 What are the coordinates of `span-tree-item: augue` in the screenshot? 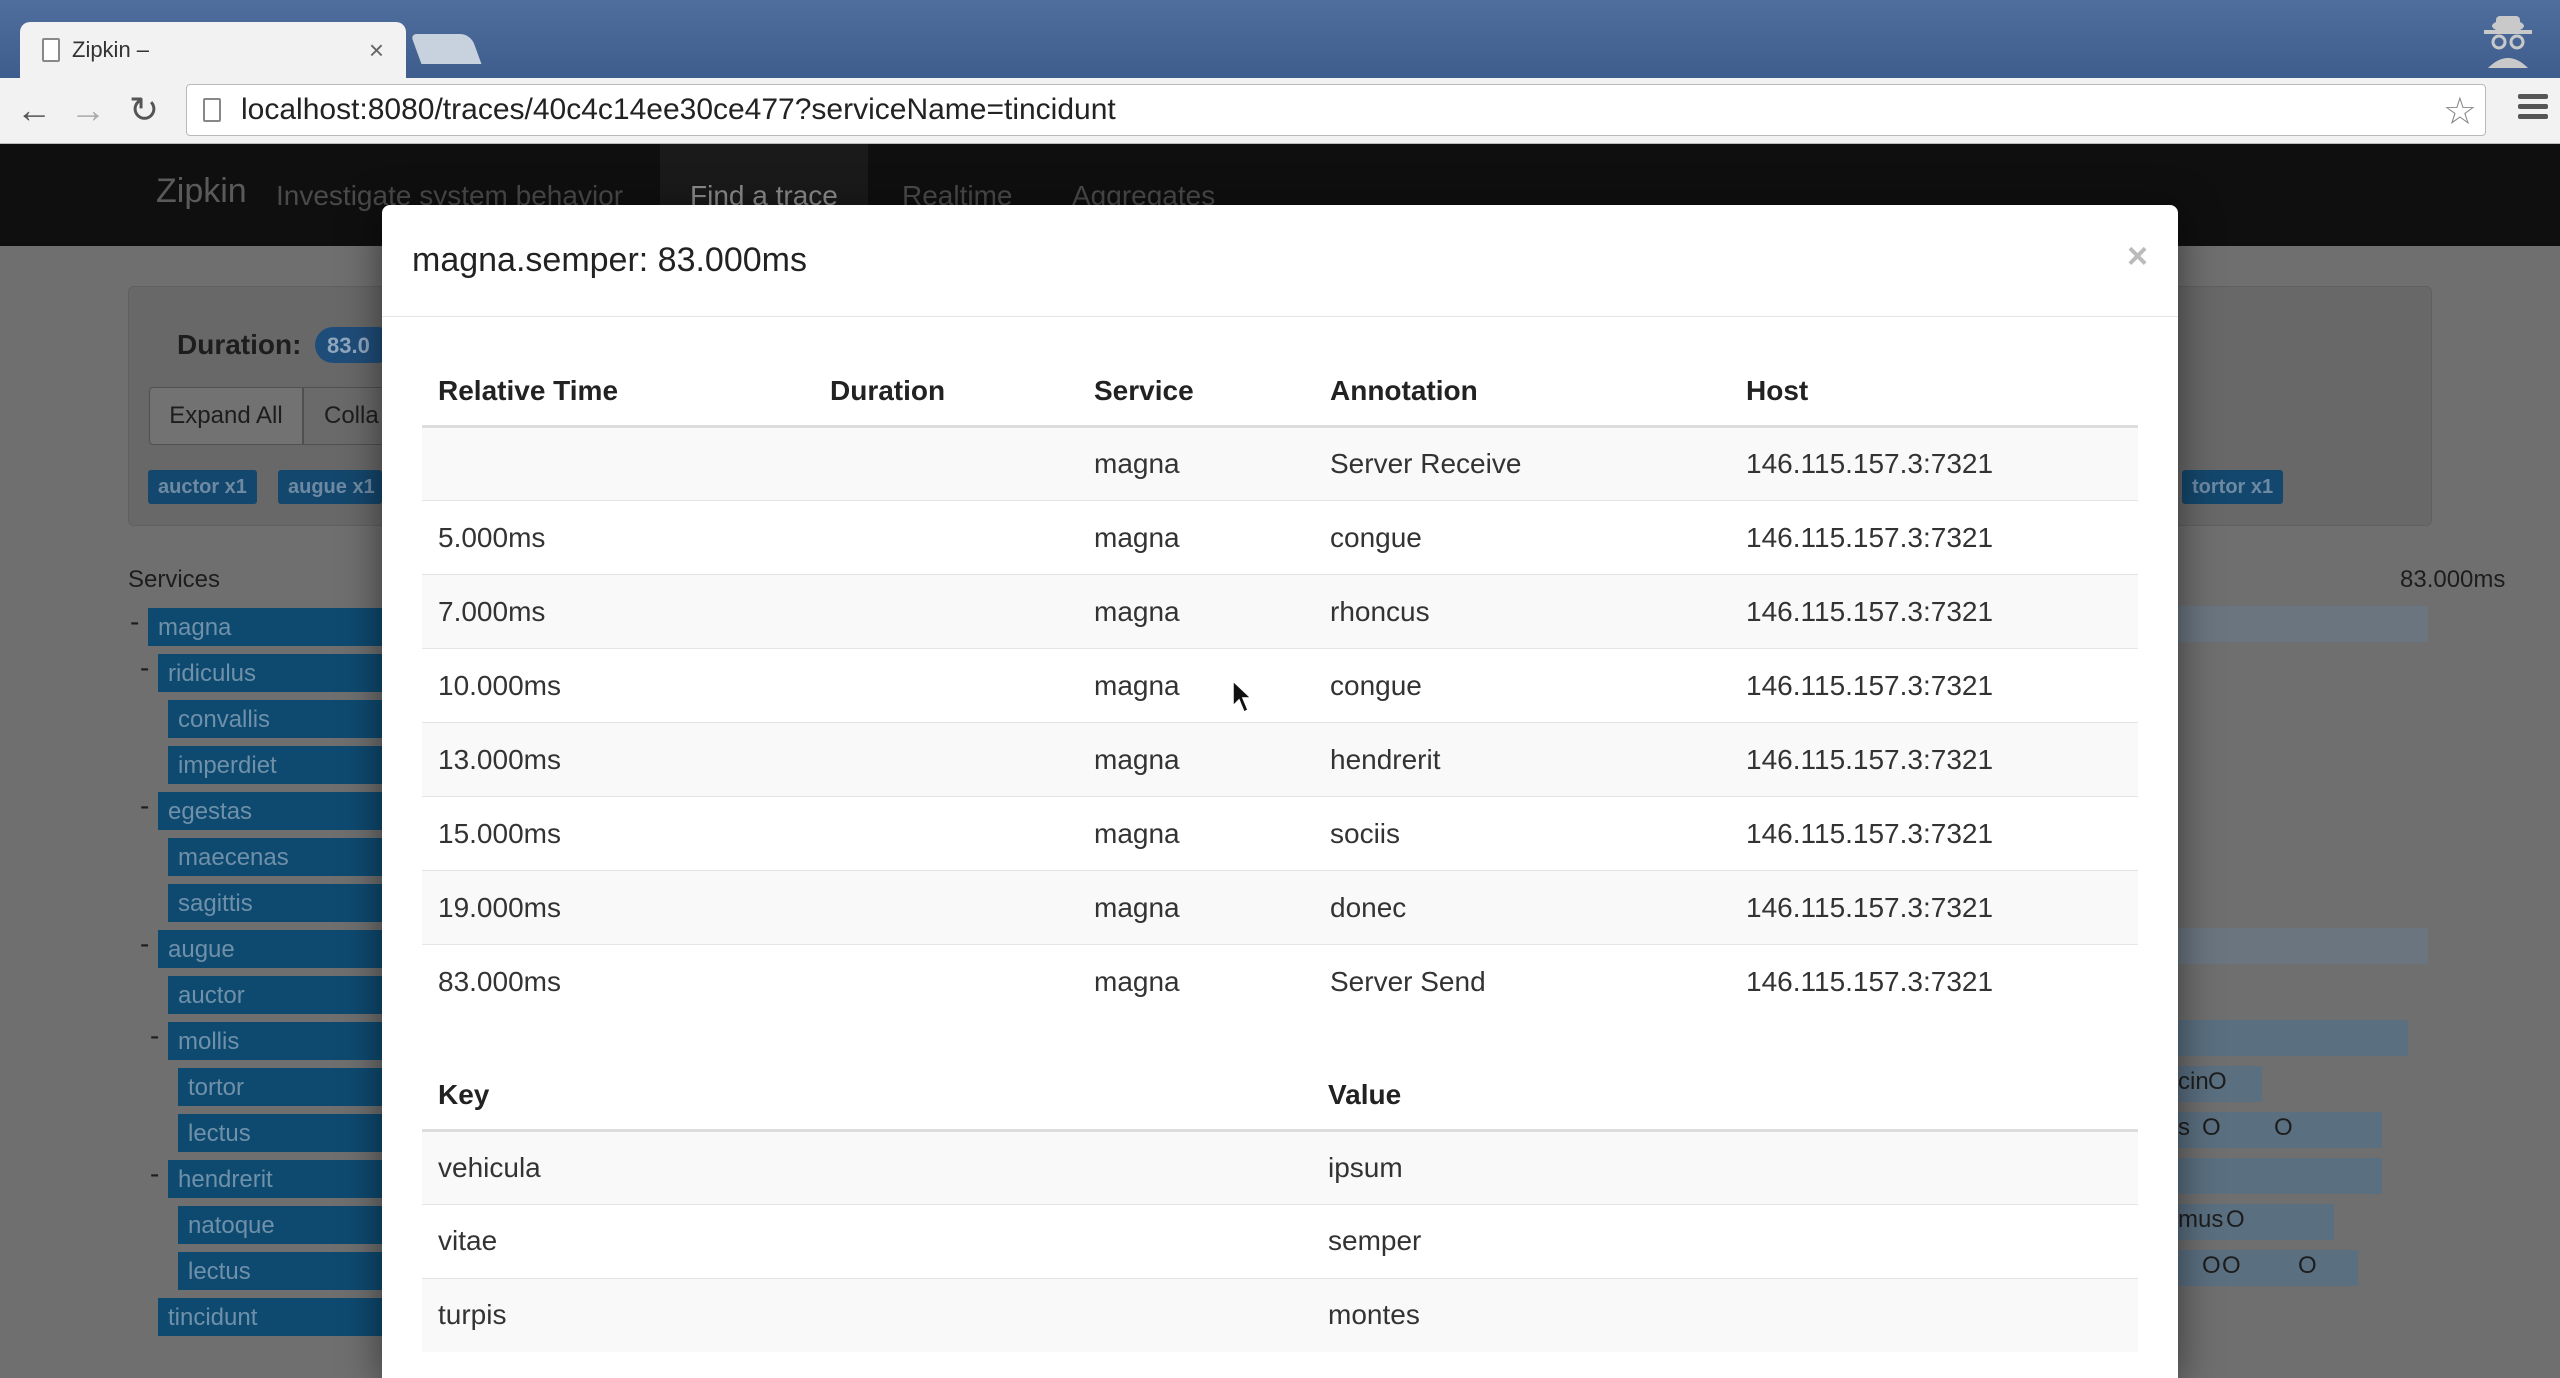 It's located at (270, 949).